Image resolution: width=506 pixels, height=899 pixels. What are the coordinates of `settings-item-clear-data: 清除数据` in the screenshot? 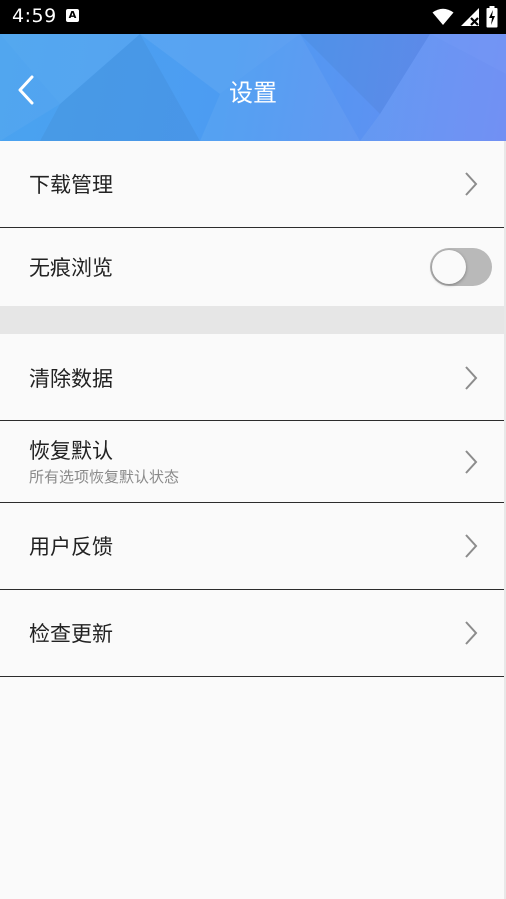 It's located at (253, 377).